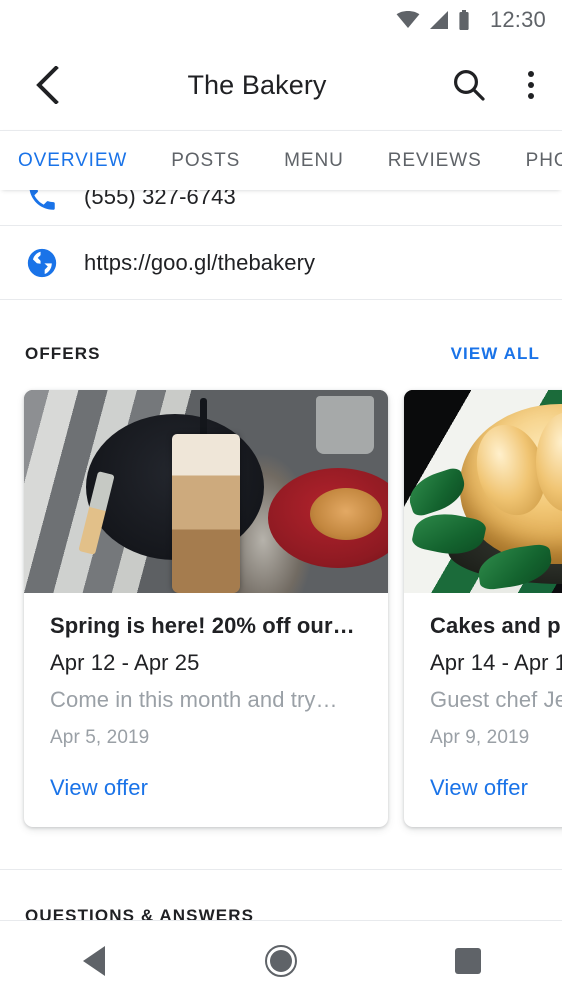 The image size is (562, 1000). I want to click on nav-home-button, so click(281, 960).